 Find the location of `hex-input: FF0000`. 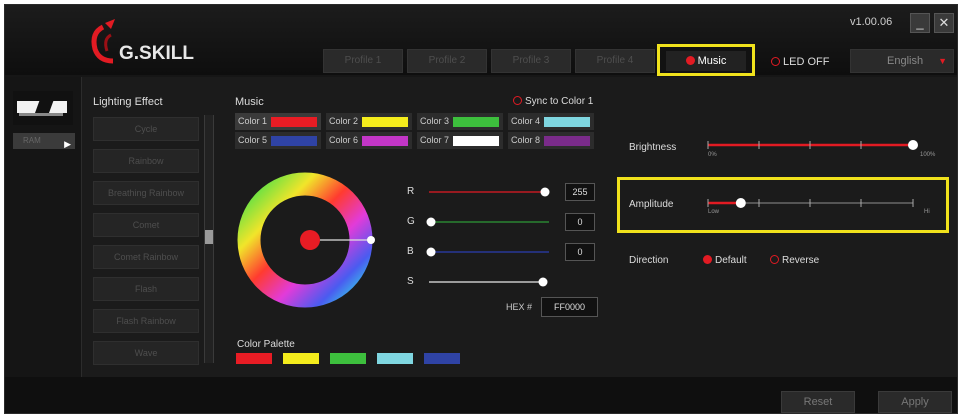

hex-input: FF0000 is located at coordinates (569, 307).